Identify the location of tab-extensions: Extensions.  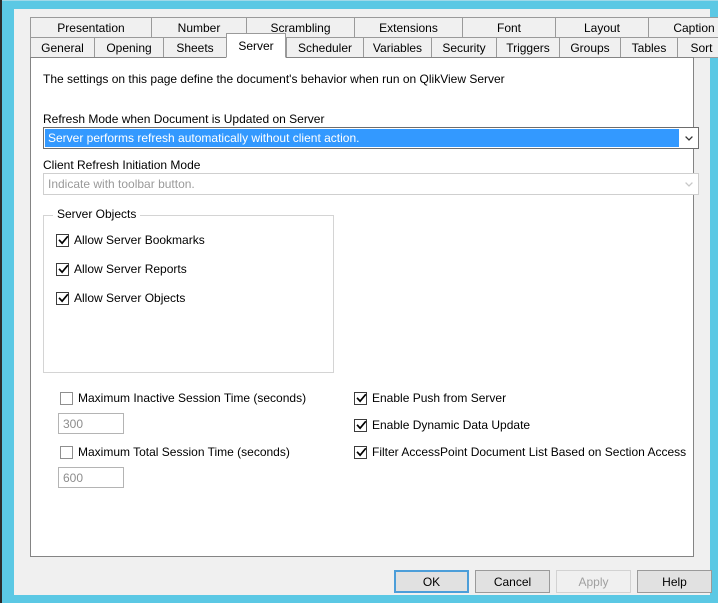
(408, 27).